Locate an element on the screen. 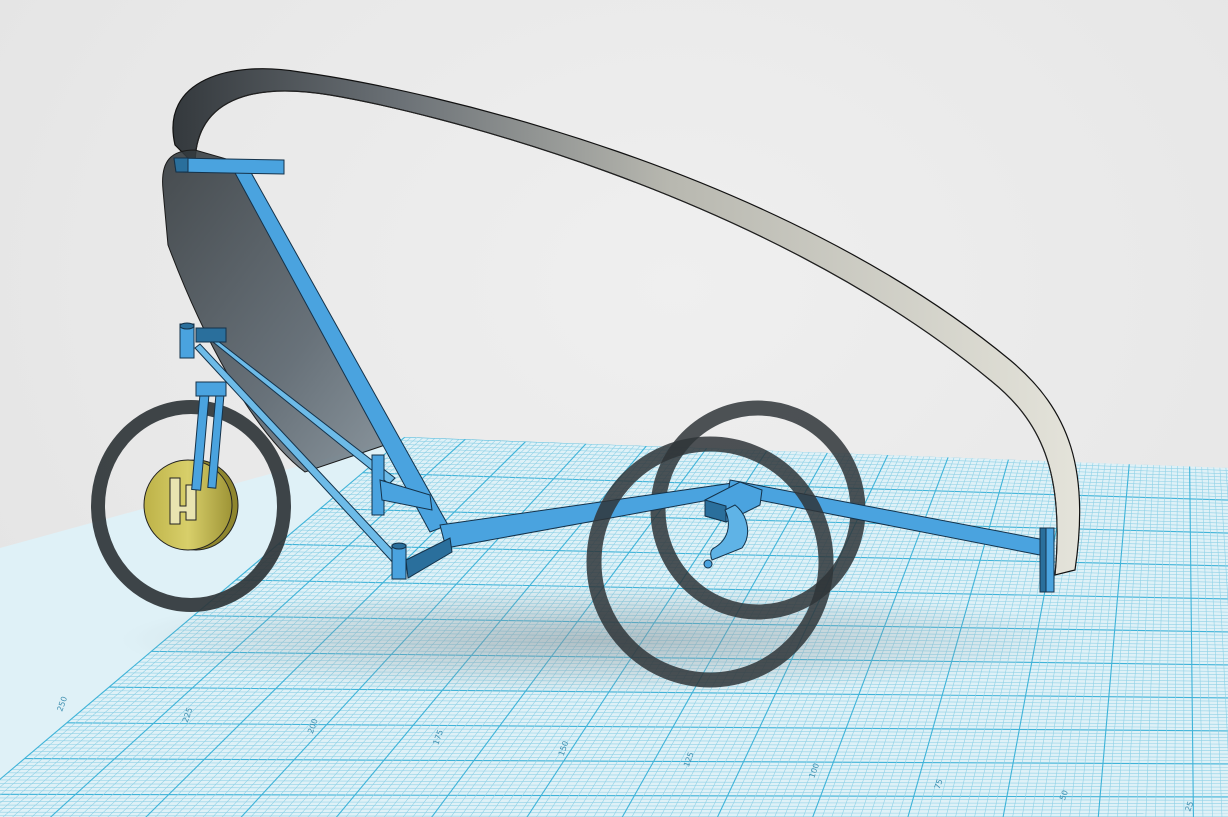 This screenshot has width=1228, height=817. seat-top-bar is located at coordinates (229, 166).